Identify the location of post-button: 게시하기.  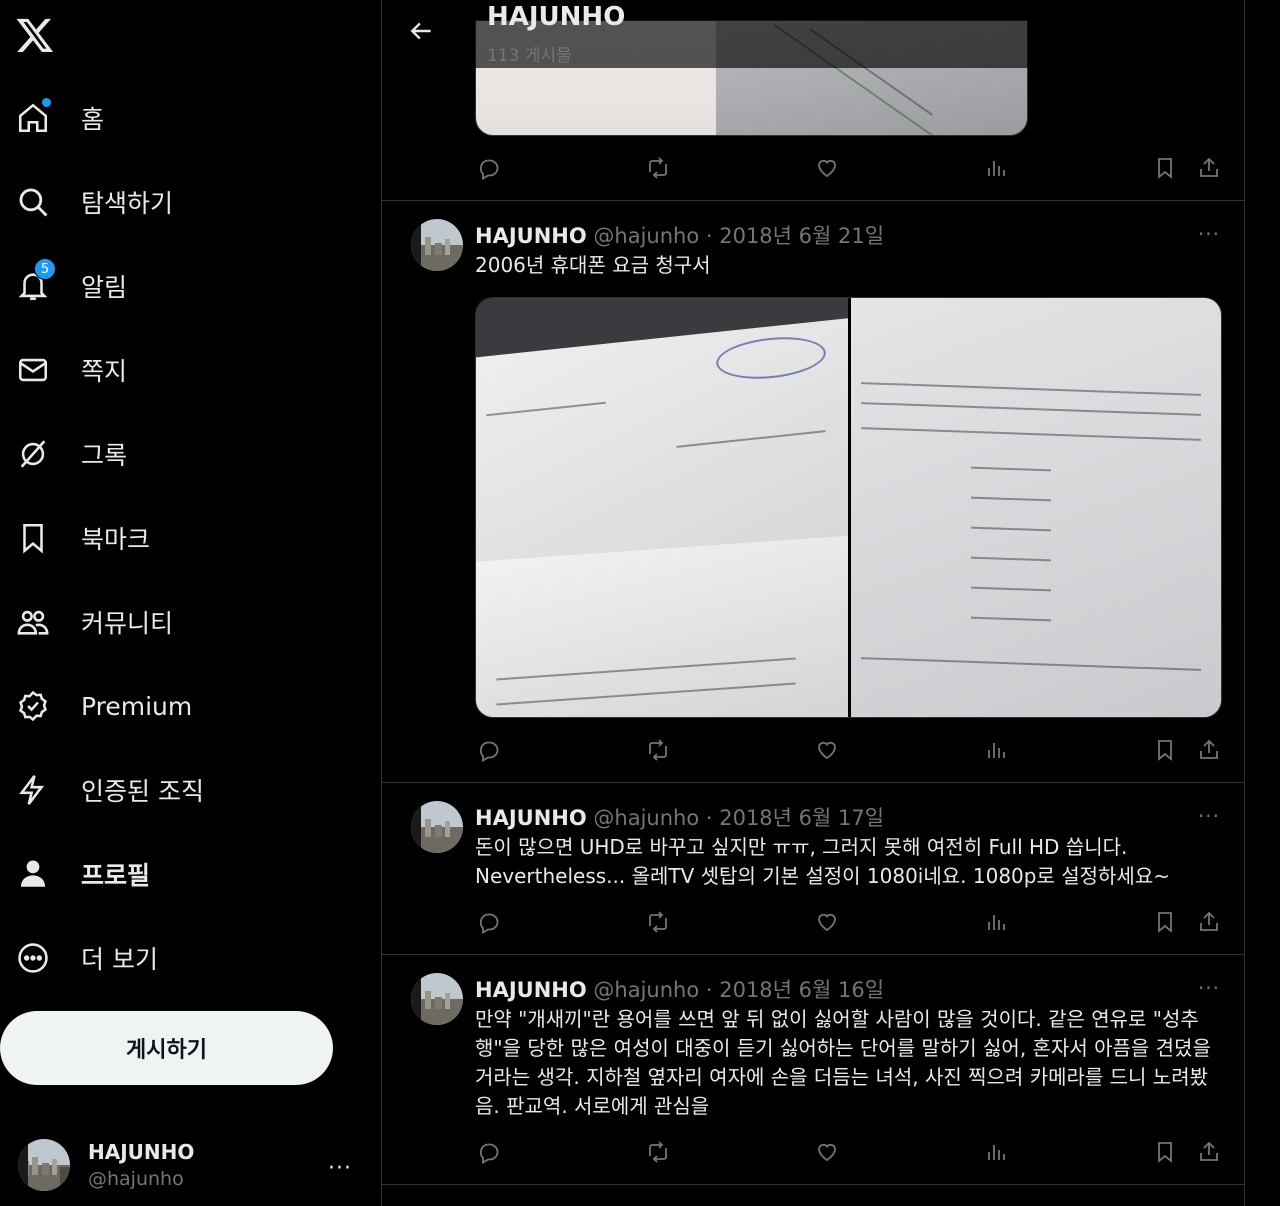
(166, 1048).